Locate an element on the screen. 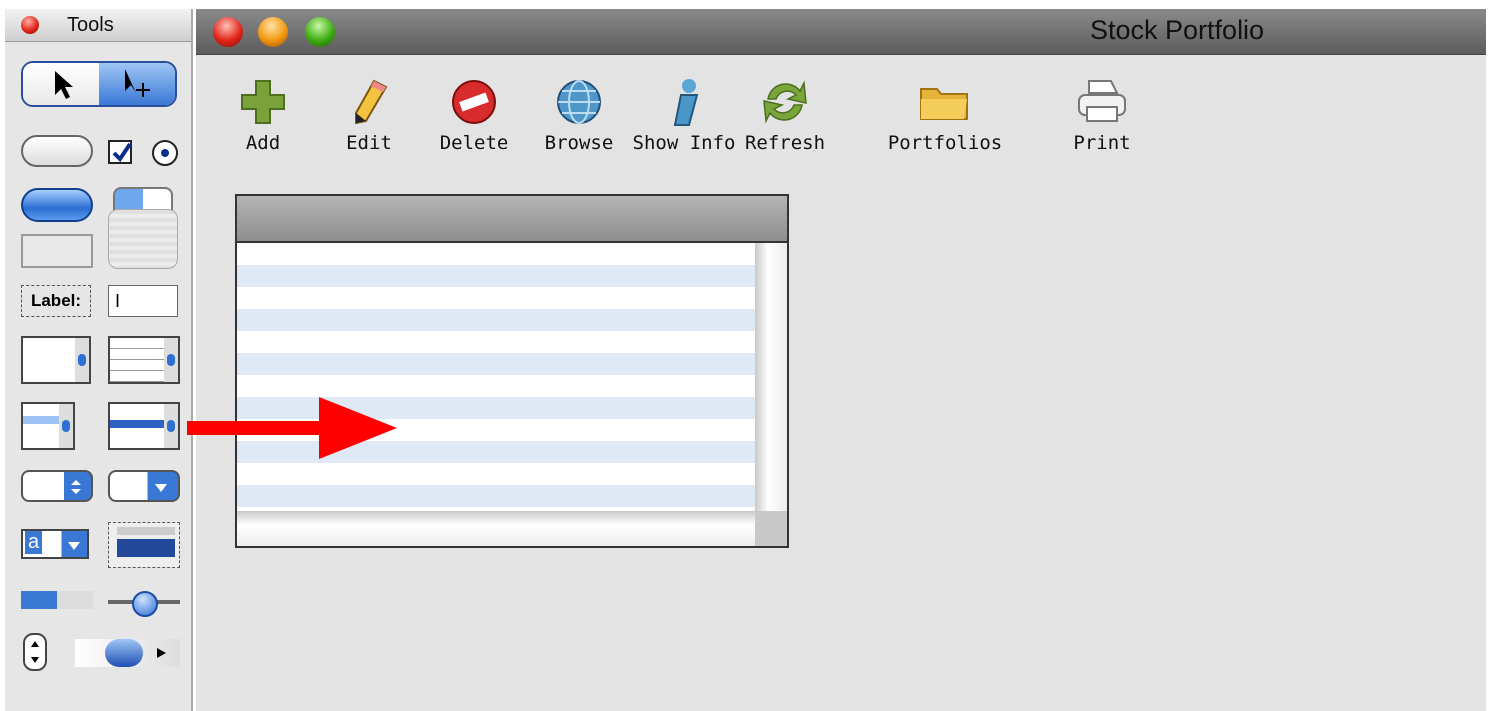 The height and width of the screenshot is (711, 1494). red-arrow-icon is located at coordinates (292, 428).